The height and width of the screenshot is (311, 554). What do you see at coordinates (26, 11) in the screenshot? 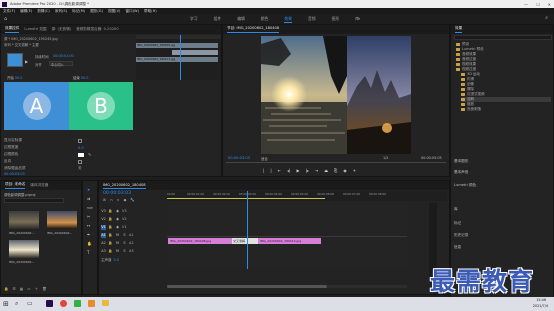
I see `menu-edit: 编辑(E)` at bounding box center [26, 11].